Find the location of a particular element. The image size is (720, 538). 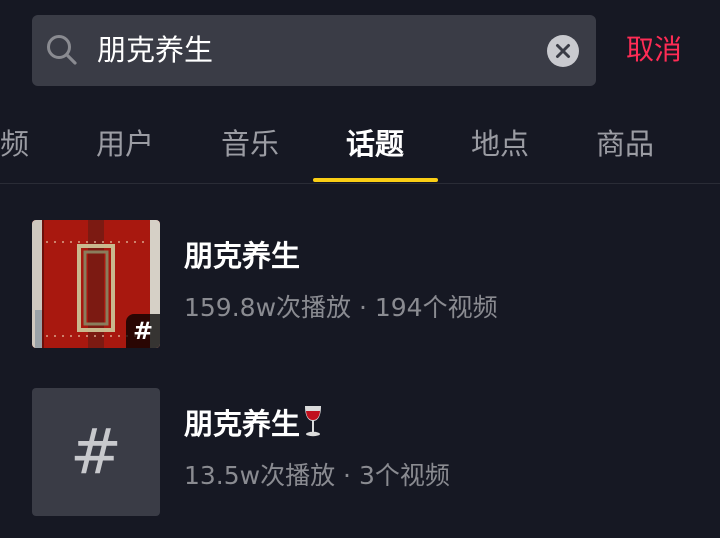

search-query-text: 朋克养生 is located at coordinates (155, 50).